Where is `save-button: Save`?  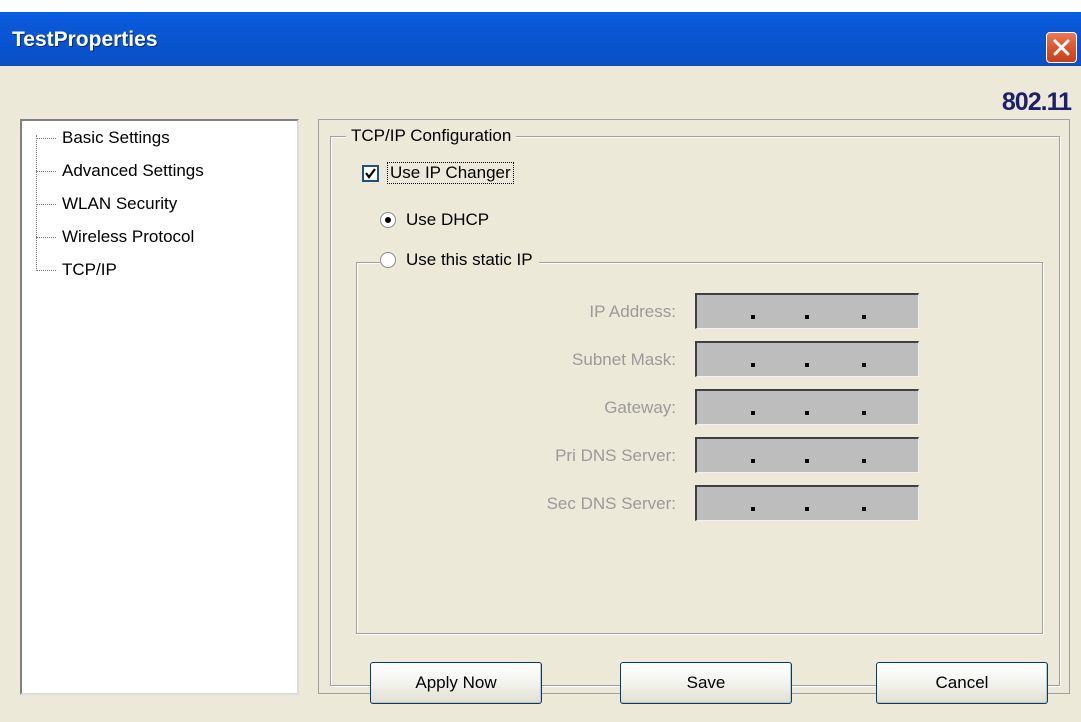
save-button: Save is located at coordinates (706, 683).